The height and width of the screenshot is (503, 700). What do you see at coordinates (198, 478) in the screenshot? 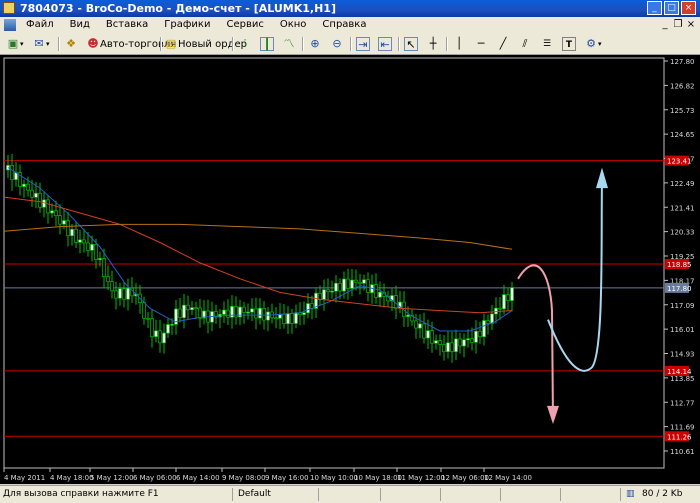
I see `x-tick-label: 6 May 14:00` at bounding box center [198, 478].